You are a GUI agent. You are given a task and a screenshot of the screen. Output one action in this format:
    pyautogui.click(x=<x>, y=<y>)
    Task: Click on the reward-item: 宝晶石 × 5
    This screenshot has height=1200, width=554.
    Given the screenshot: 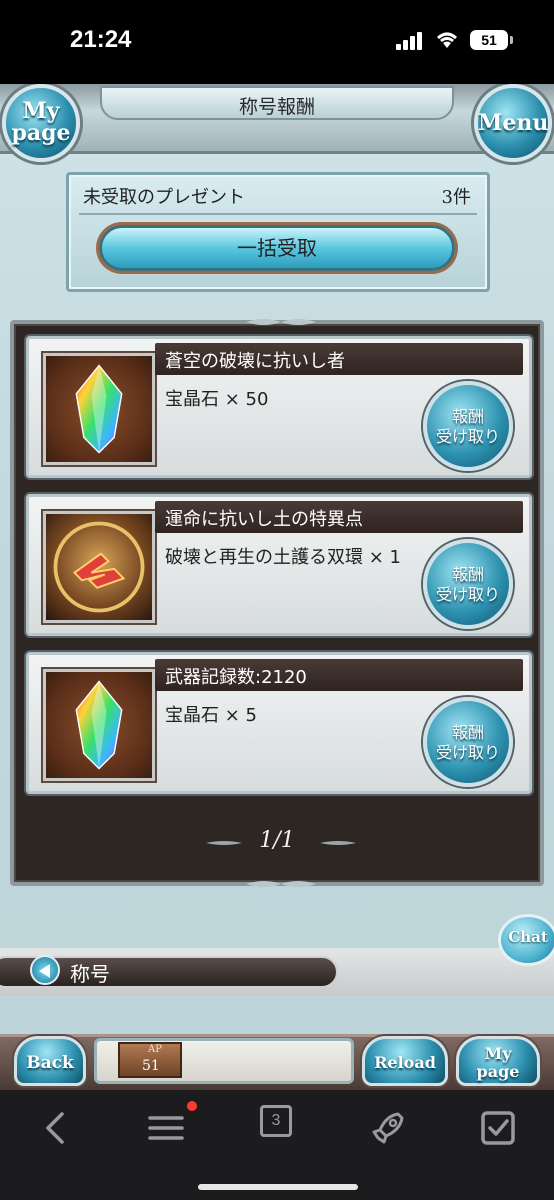 What is the action you would take?
    pyautogui.click(x=211, y=715)
    